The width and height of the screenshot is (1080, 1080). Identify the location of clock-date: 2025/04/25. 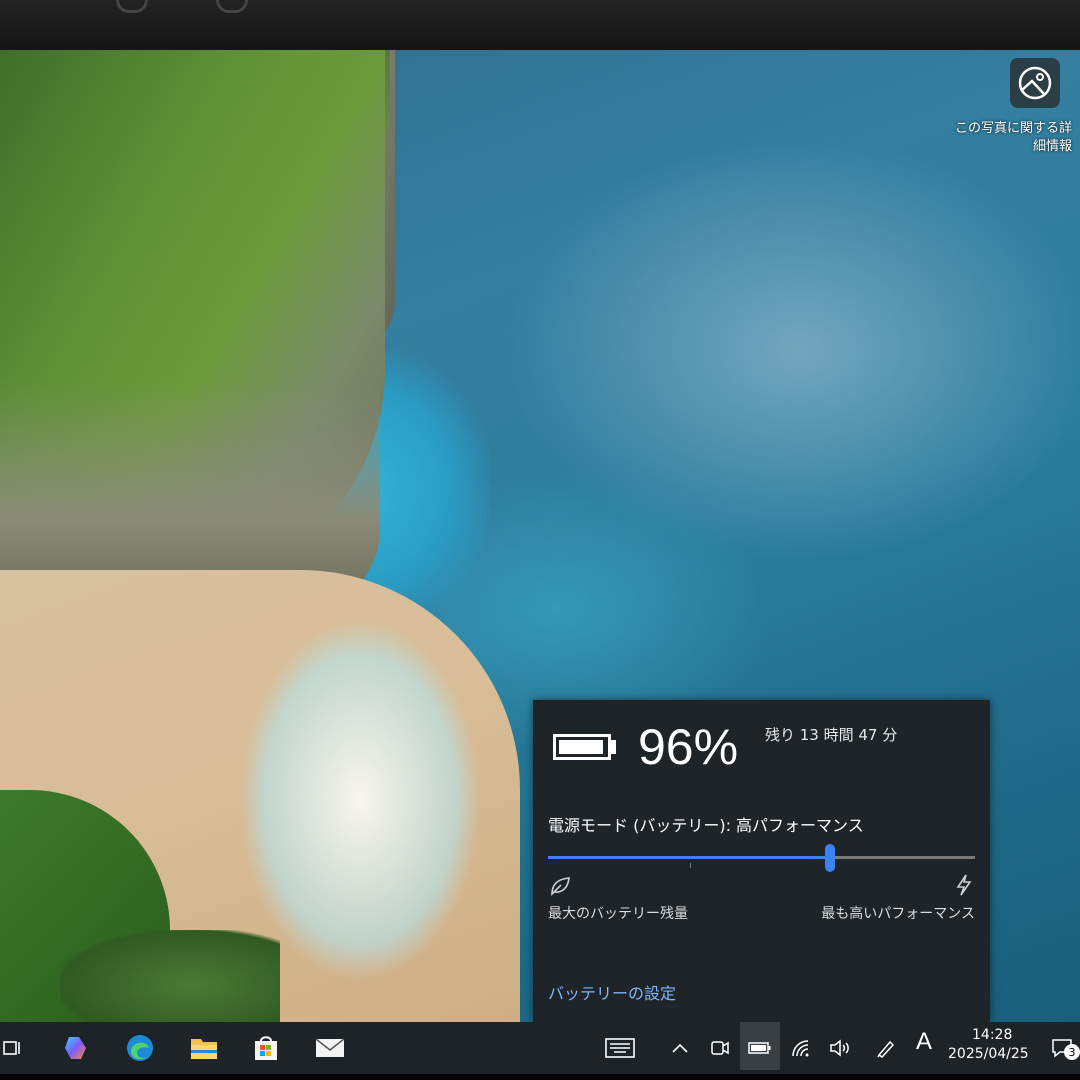
(988, 1054).